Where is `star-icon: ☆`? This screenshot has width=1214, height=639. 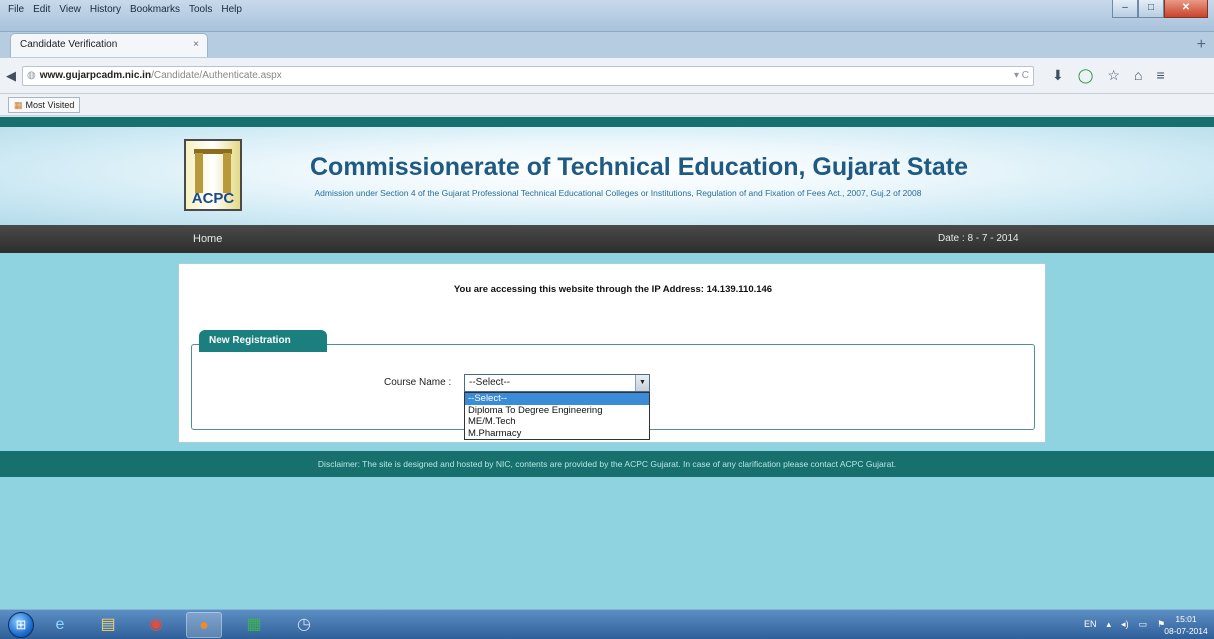 star-icon: ☆ is located at coordinates (1113, 75).